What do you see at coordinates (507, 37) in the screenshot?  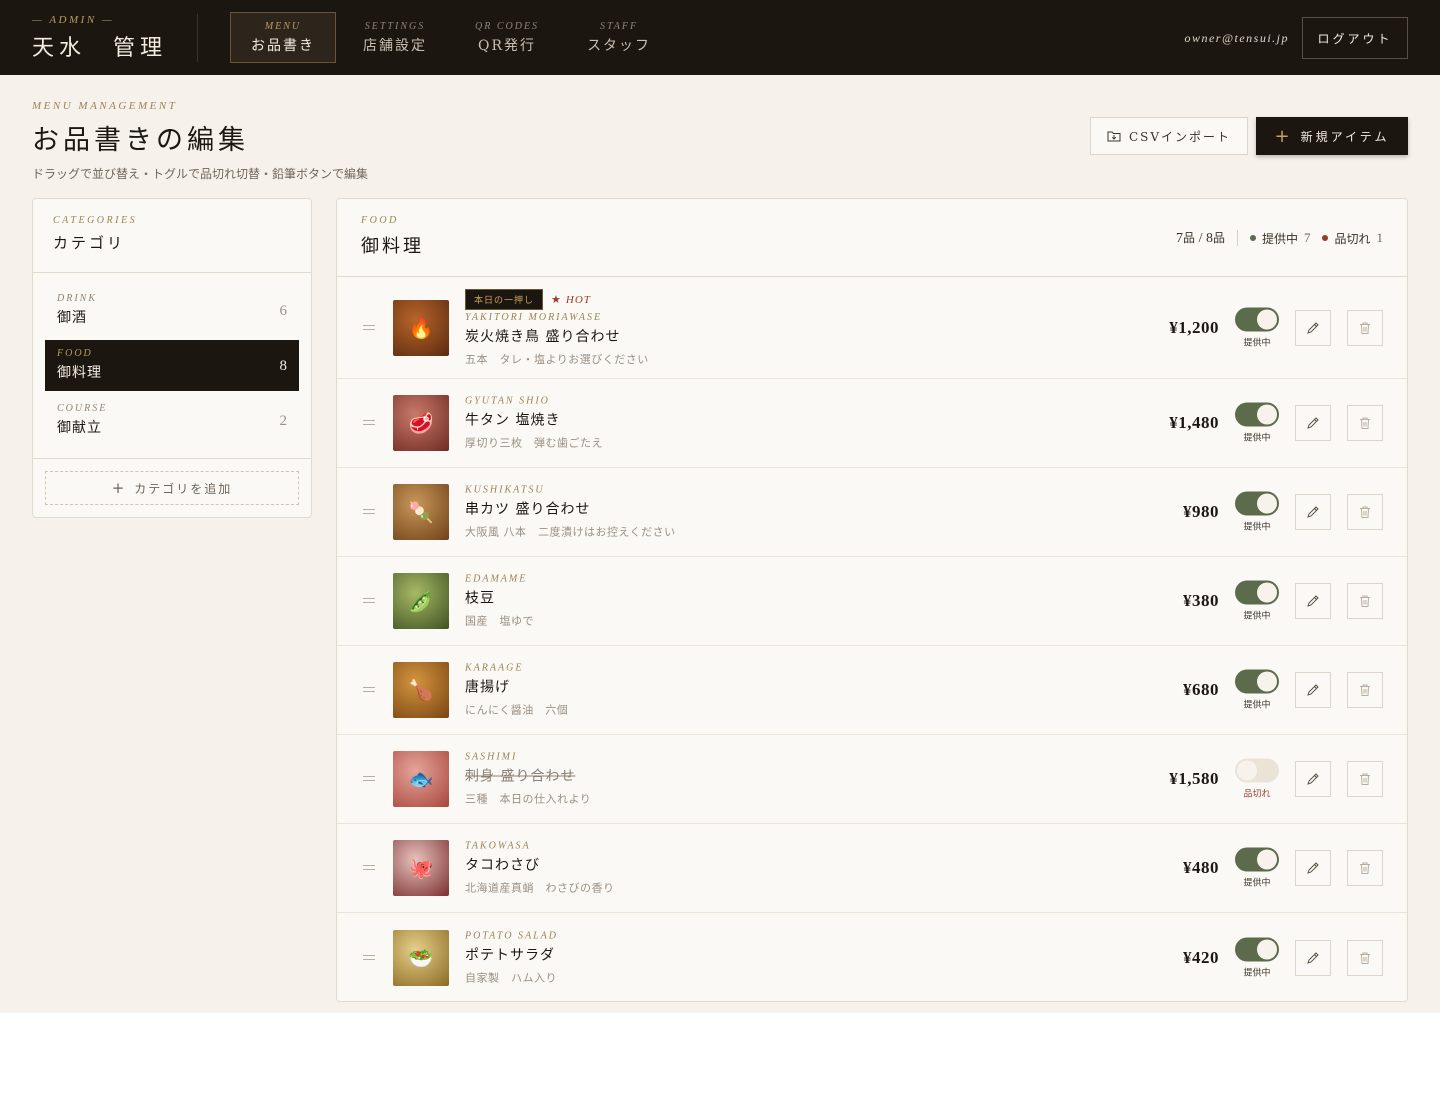 I see `nav-item-qr-codes: QR CODES QR発行` at bounding box center [507, 37].